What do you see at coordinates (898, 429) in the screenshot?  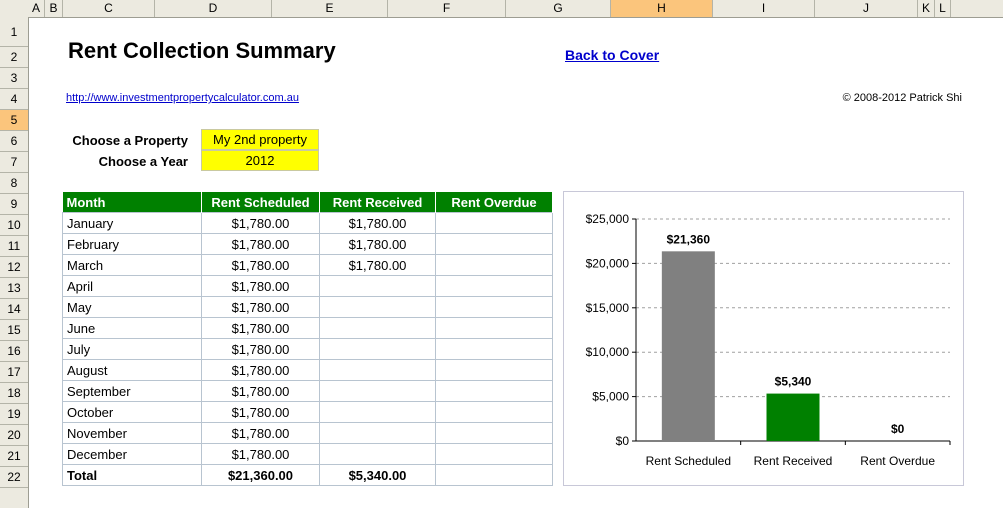 I see `data-label: $0` at bounding box center [898, 429].